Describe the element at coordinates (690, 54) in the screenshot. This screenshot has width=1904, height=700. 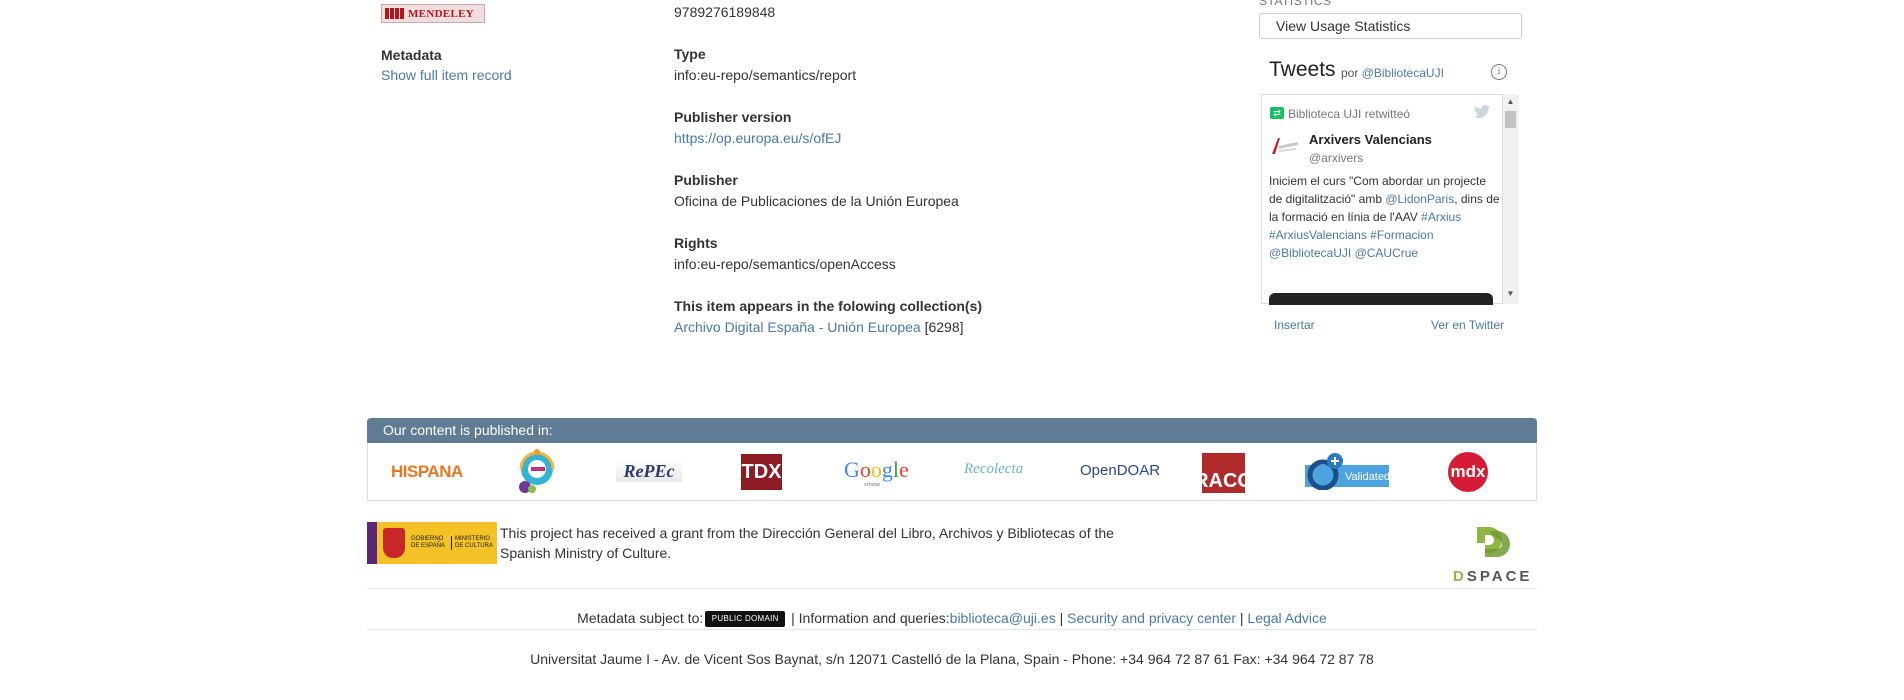
I see `type-label: Type` at that location.